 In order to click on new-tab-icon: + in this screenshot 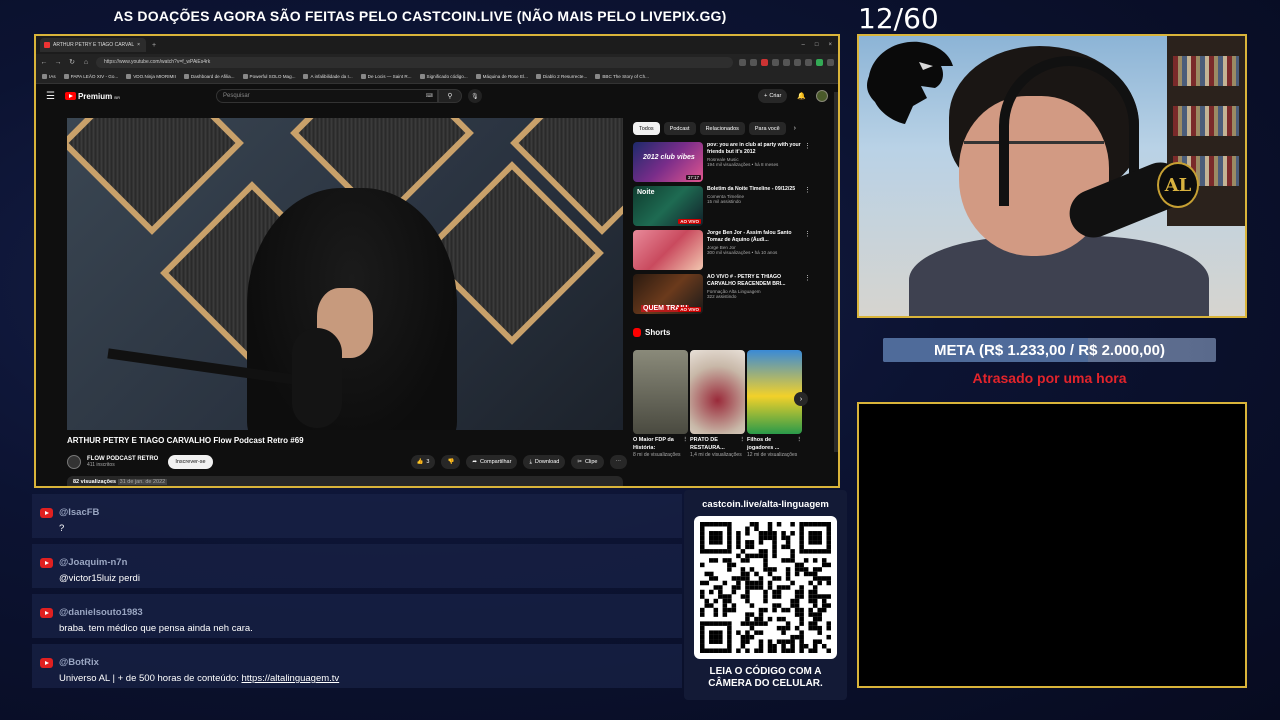, I will do `click(154, 45)`.